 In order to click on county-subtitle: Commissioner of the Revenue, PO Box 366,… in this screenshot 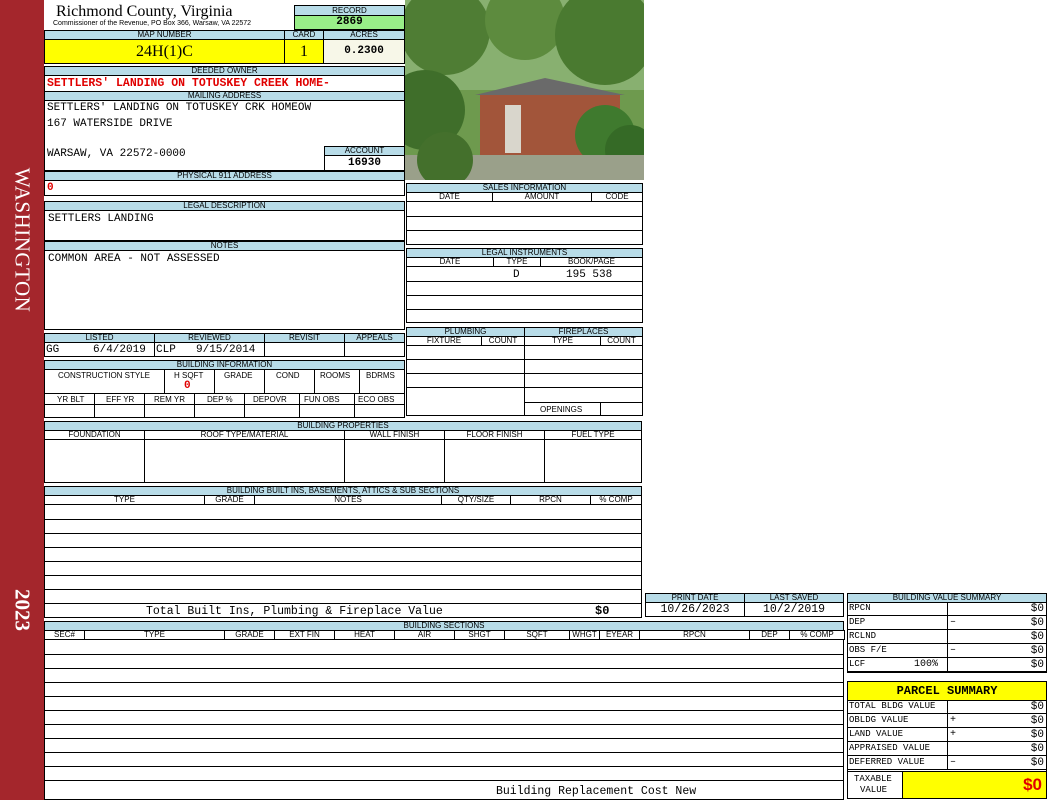, I will do `click(152, 23)`.